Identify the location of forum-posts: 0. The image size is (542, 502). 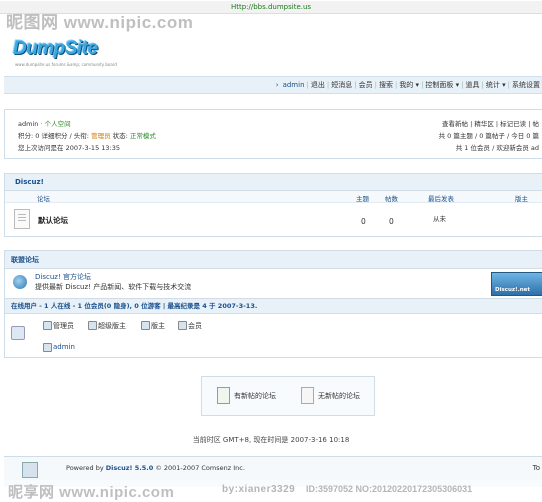
(391, 221).